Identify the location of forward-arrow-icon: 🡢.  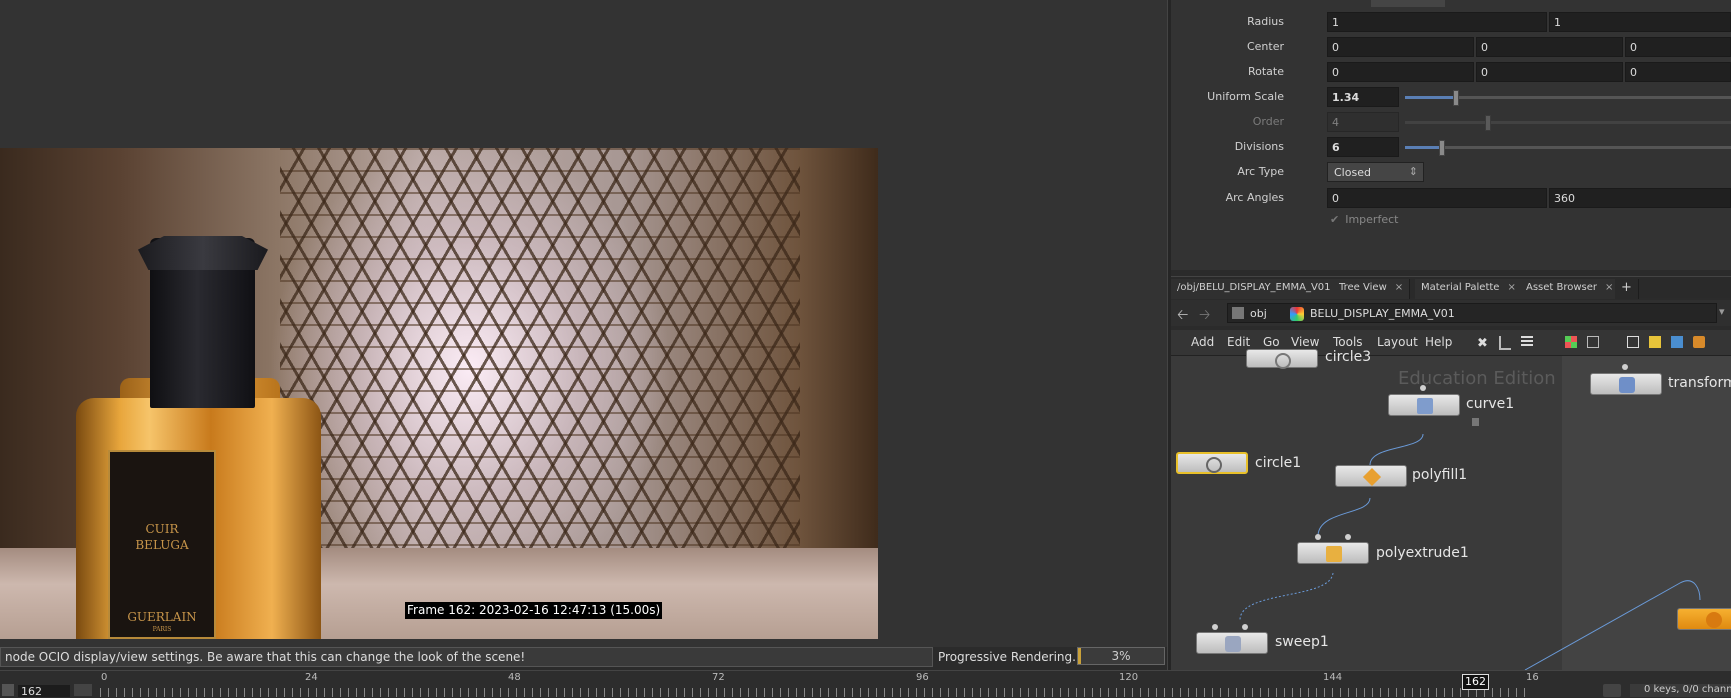
(1204, 316).